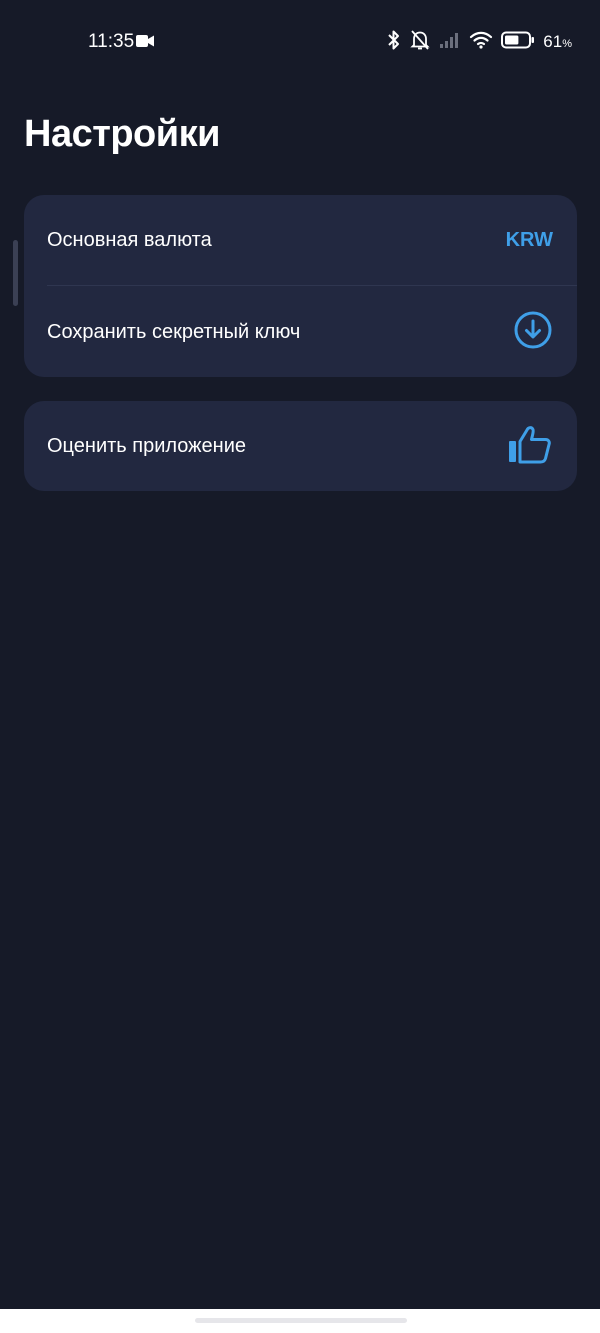 The height and width of the screenshot is (1333, 600). Describe the element at coordinates (122, 134) in the screenshot. I see `page-title: Настройки` at that location.